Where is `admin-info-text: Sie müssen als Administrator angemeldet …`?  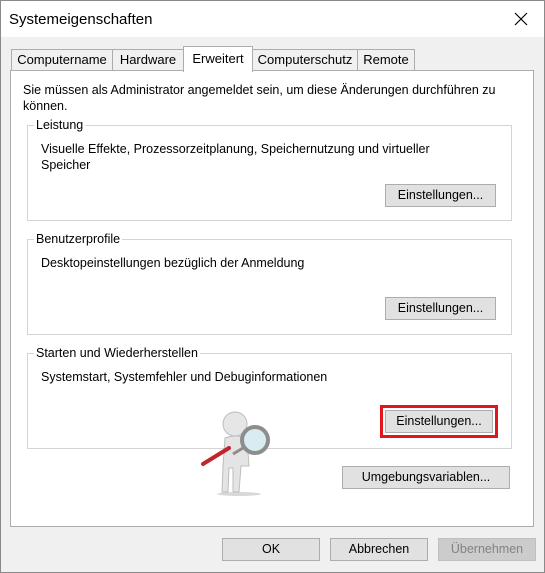
admin-info-text: Sie müssen als Administrator angemeldet … is located at coordinates (259, 98).